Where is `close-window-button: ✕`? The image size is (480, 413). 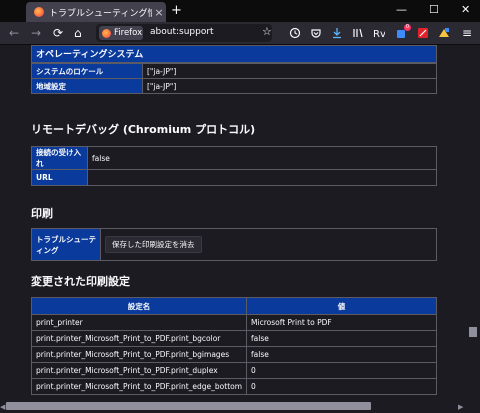 close-window-button: ✕ is located at coordinates (465, 9).